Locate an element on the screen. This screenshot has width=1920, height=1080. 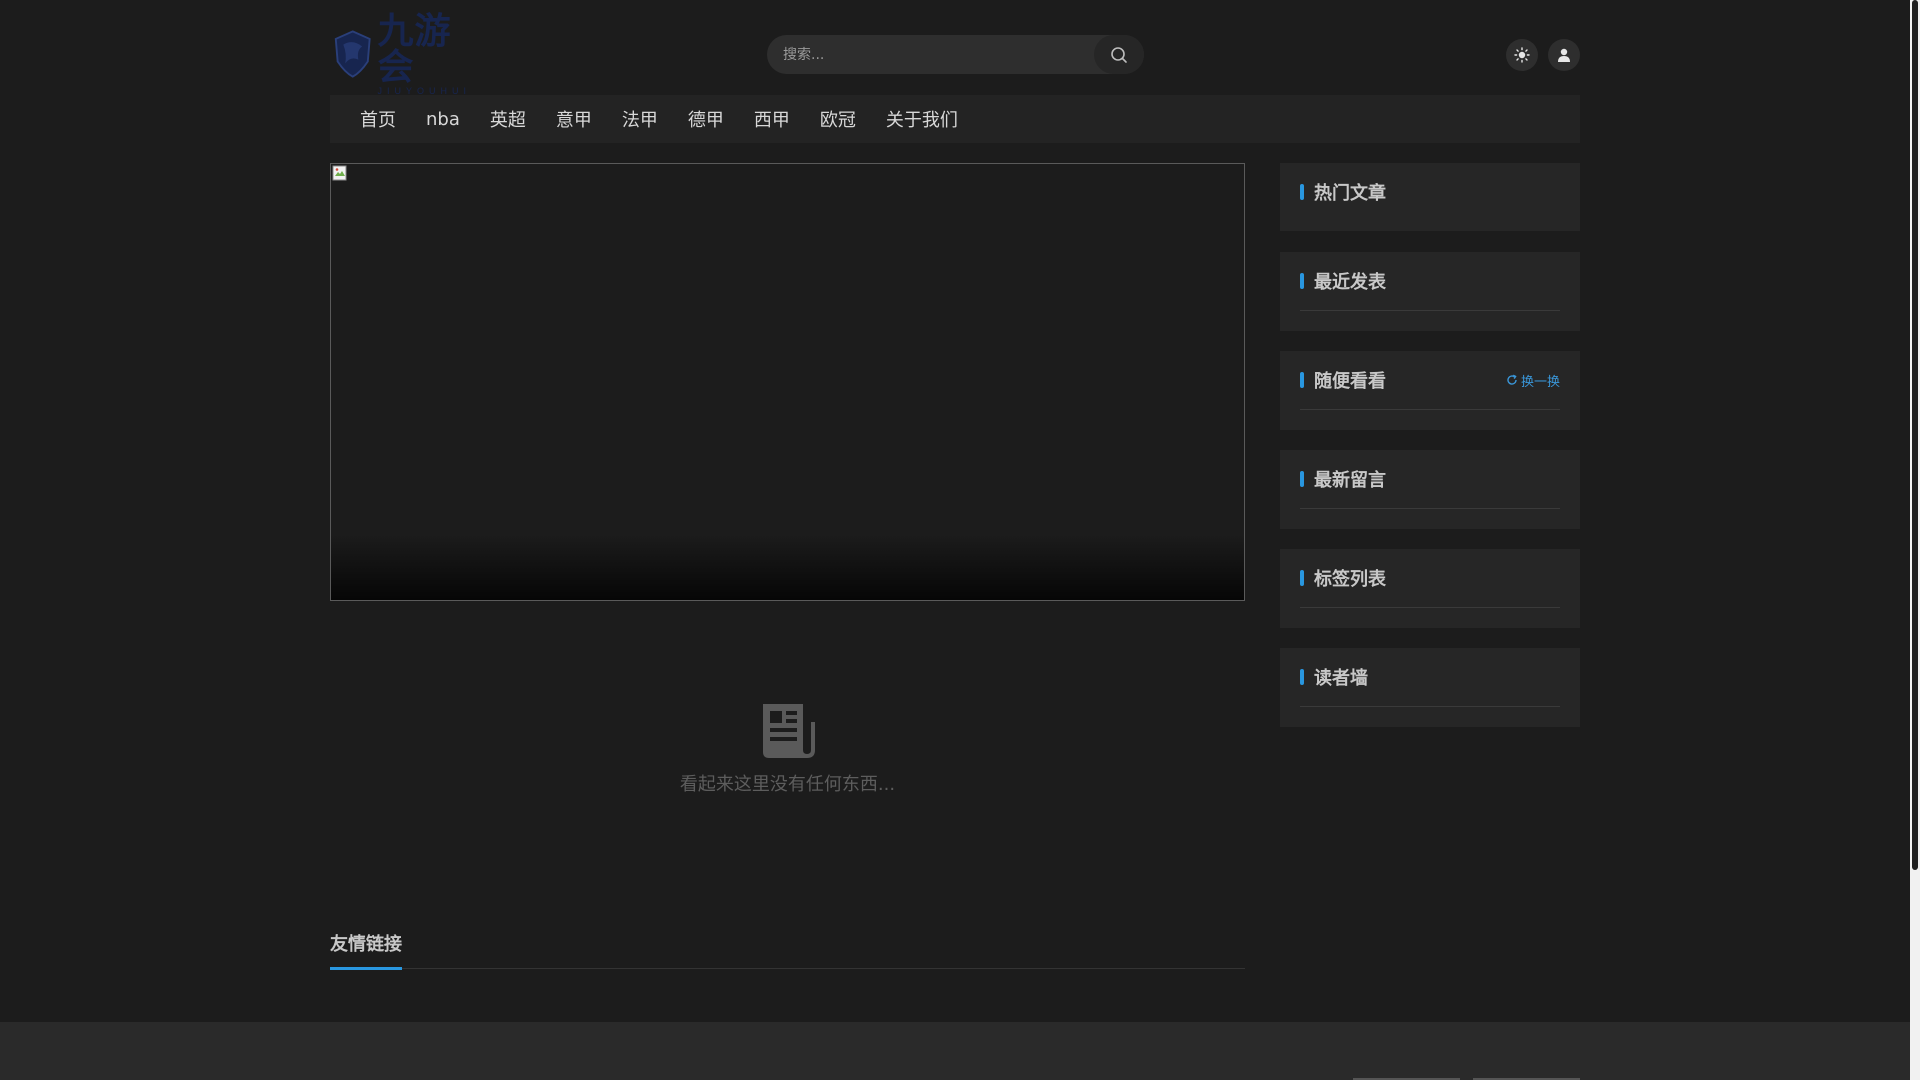
broken-image-icon is located at coordinates (339, 173).